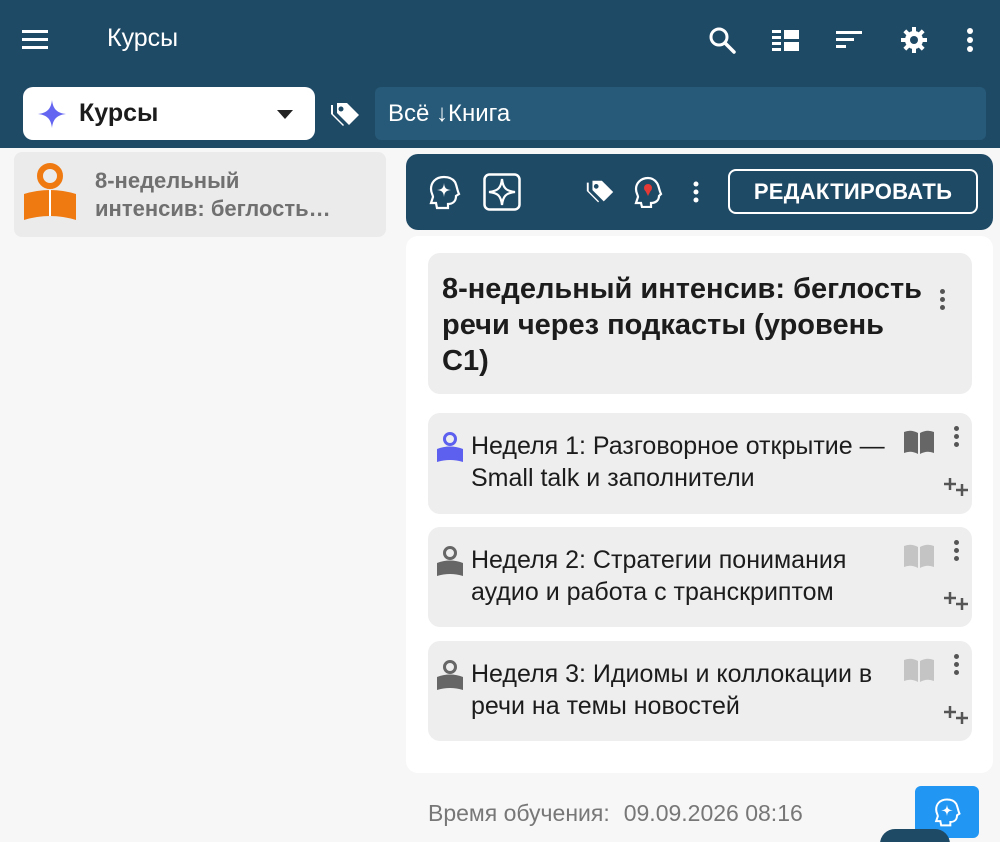 Image resolution: width=1000 pixels, height=842 pixels. What do you see at coordinates (52, 114) in the screenshot?
I see `sparkle-icon` at bounding box center [52, 114].